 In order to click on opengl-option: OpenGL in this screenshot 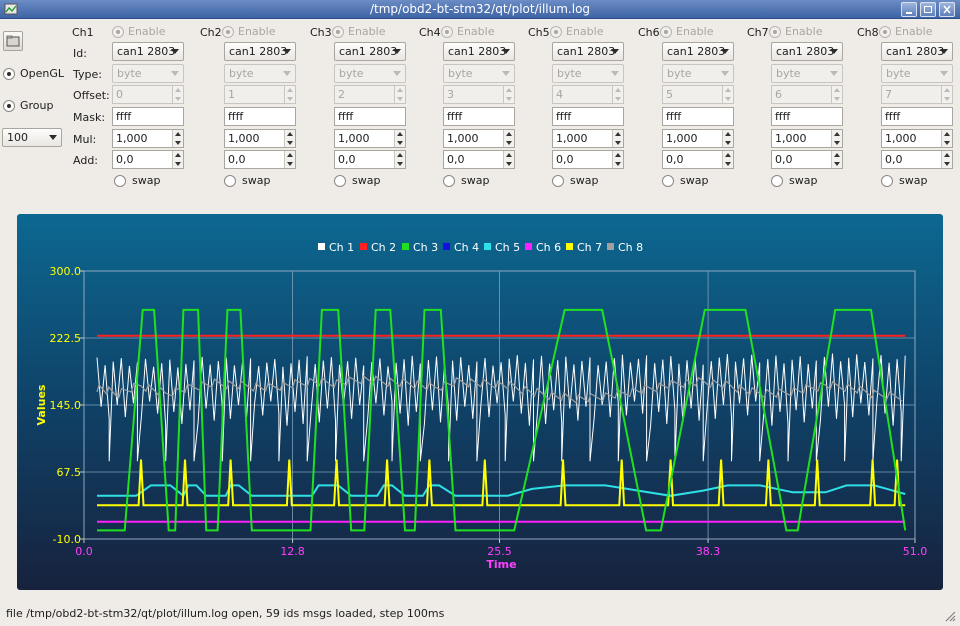, I will do `click(33, 73)`.